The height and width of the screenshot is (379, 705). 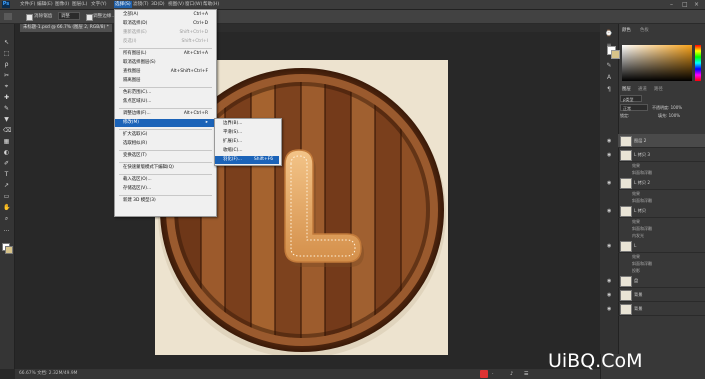 What do you see at coordinates (164, 156) in the screenshot?
I see `select-menu-item: 变换选区(T)` at bounding box center [164, 156].